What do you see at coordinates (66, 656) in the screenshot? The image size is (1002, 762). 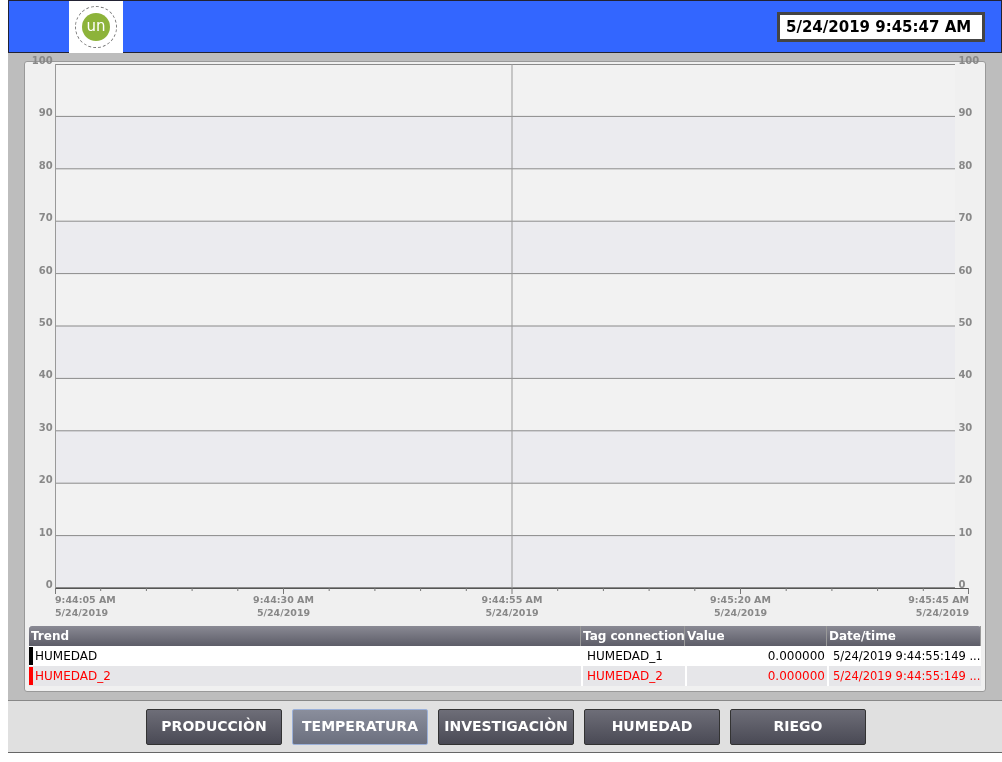 I see `table-cell-text: HUMEDAD` at bounding box center [66, 656].